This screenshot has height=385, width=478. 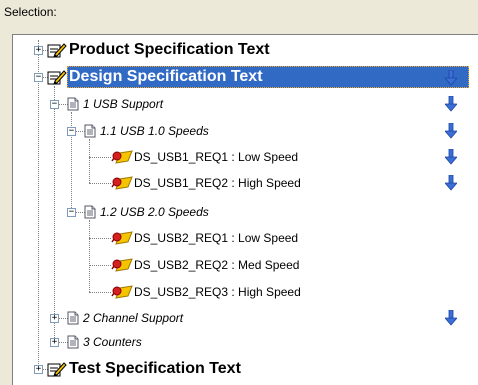 I want to click on tree-item-label: DS_USB1_REQ1 : Low Speed, so click(x=216, y=157).